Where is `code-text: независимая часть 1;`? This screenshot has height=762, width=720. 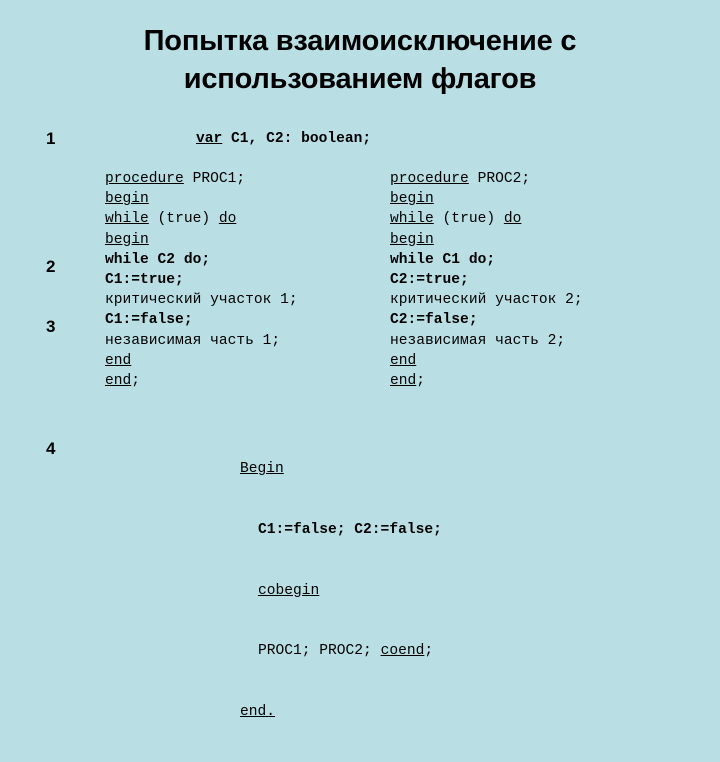 code-text: независимая часть 1; is located at coordinates (193, 340).